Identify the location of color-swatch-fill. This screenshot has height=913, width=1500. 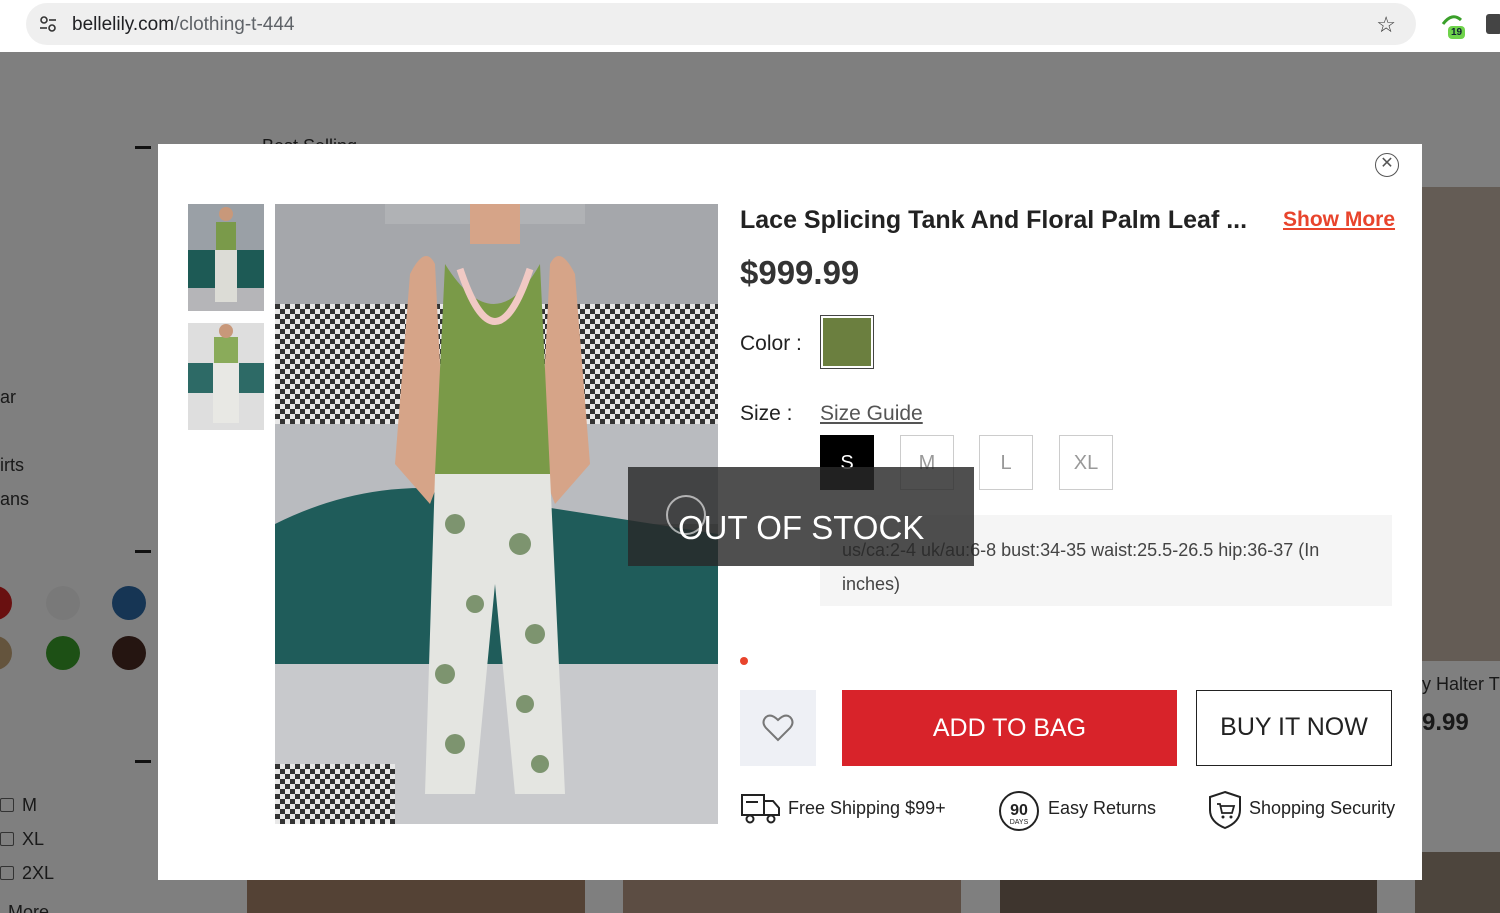
(847, 342).